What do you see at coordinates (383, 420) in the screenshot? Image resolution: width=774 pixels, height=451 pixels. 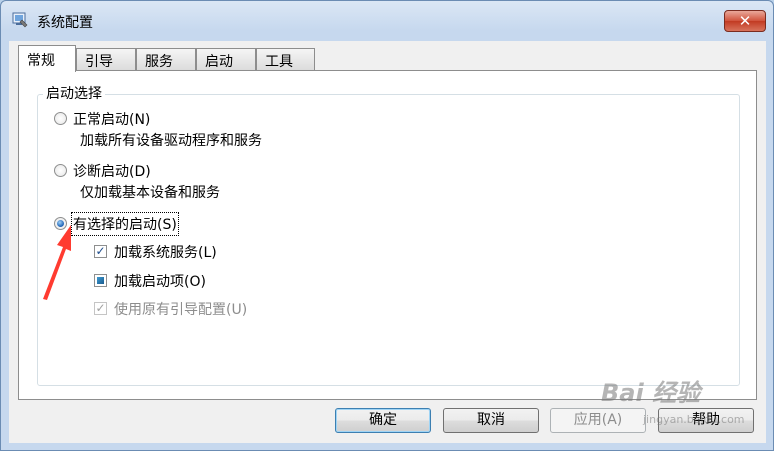 I see `ok-button: 确定` at bounding box center [383, 420].